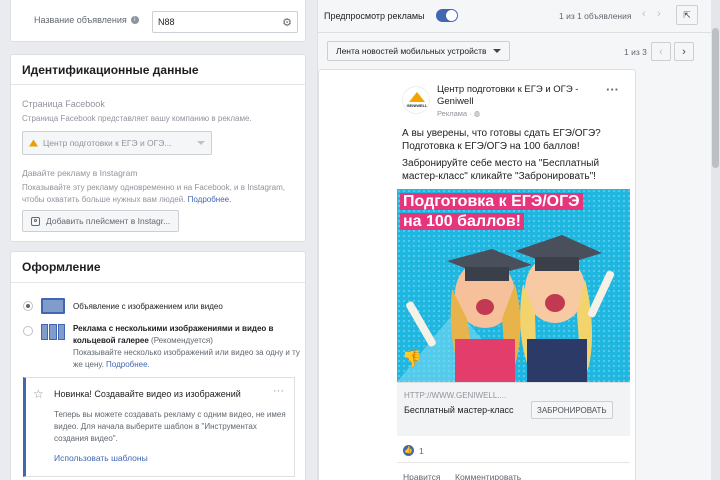 The image size is (720, 480). I want to click on link-title: Бесплатный мастер-класс, so click(459, 410).